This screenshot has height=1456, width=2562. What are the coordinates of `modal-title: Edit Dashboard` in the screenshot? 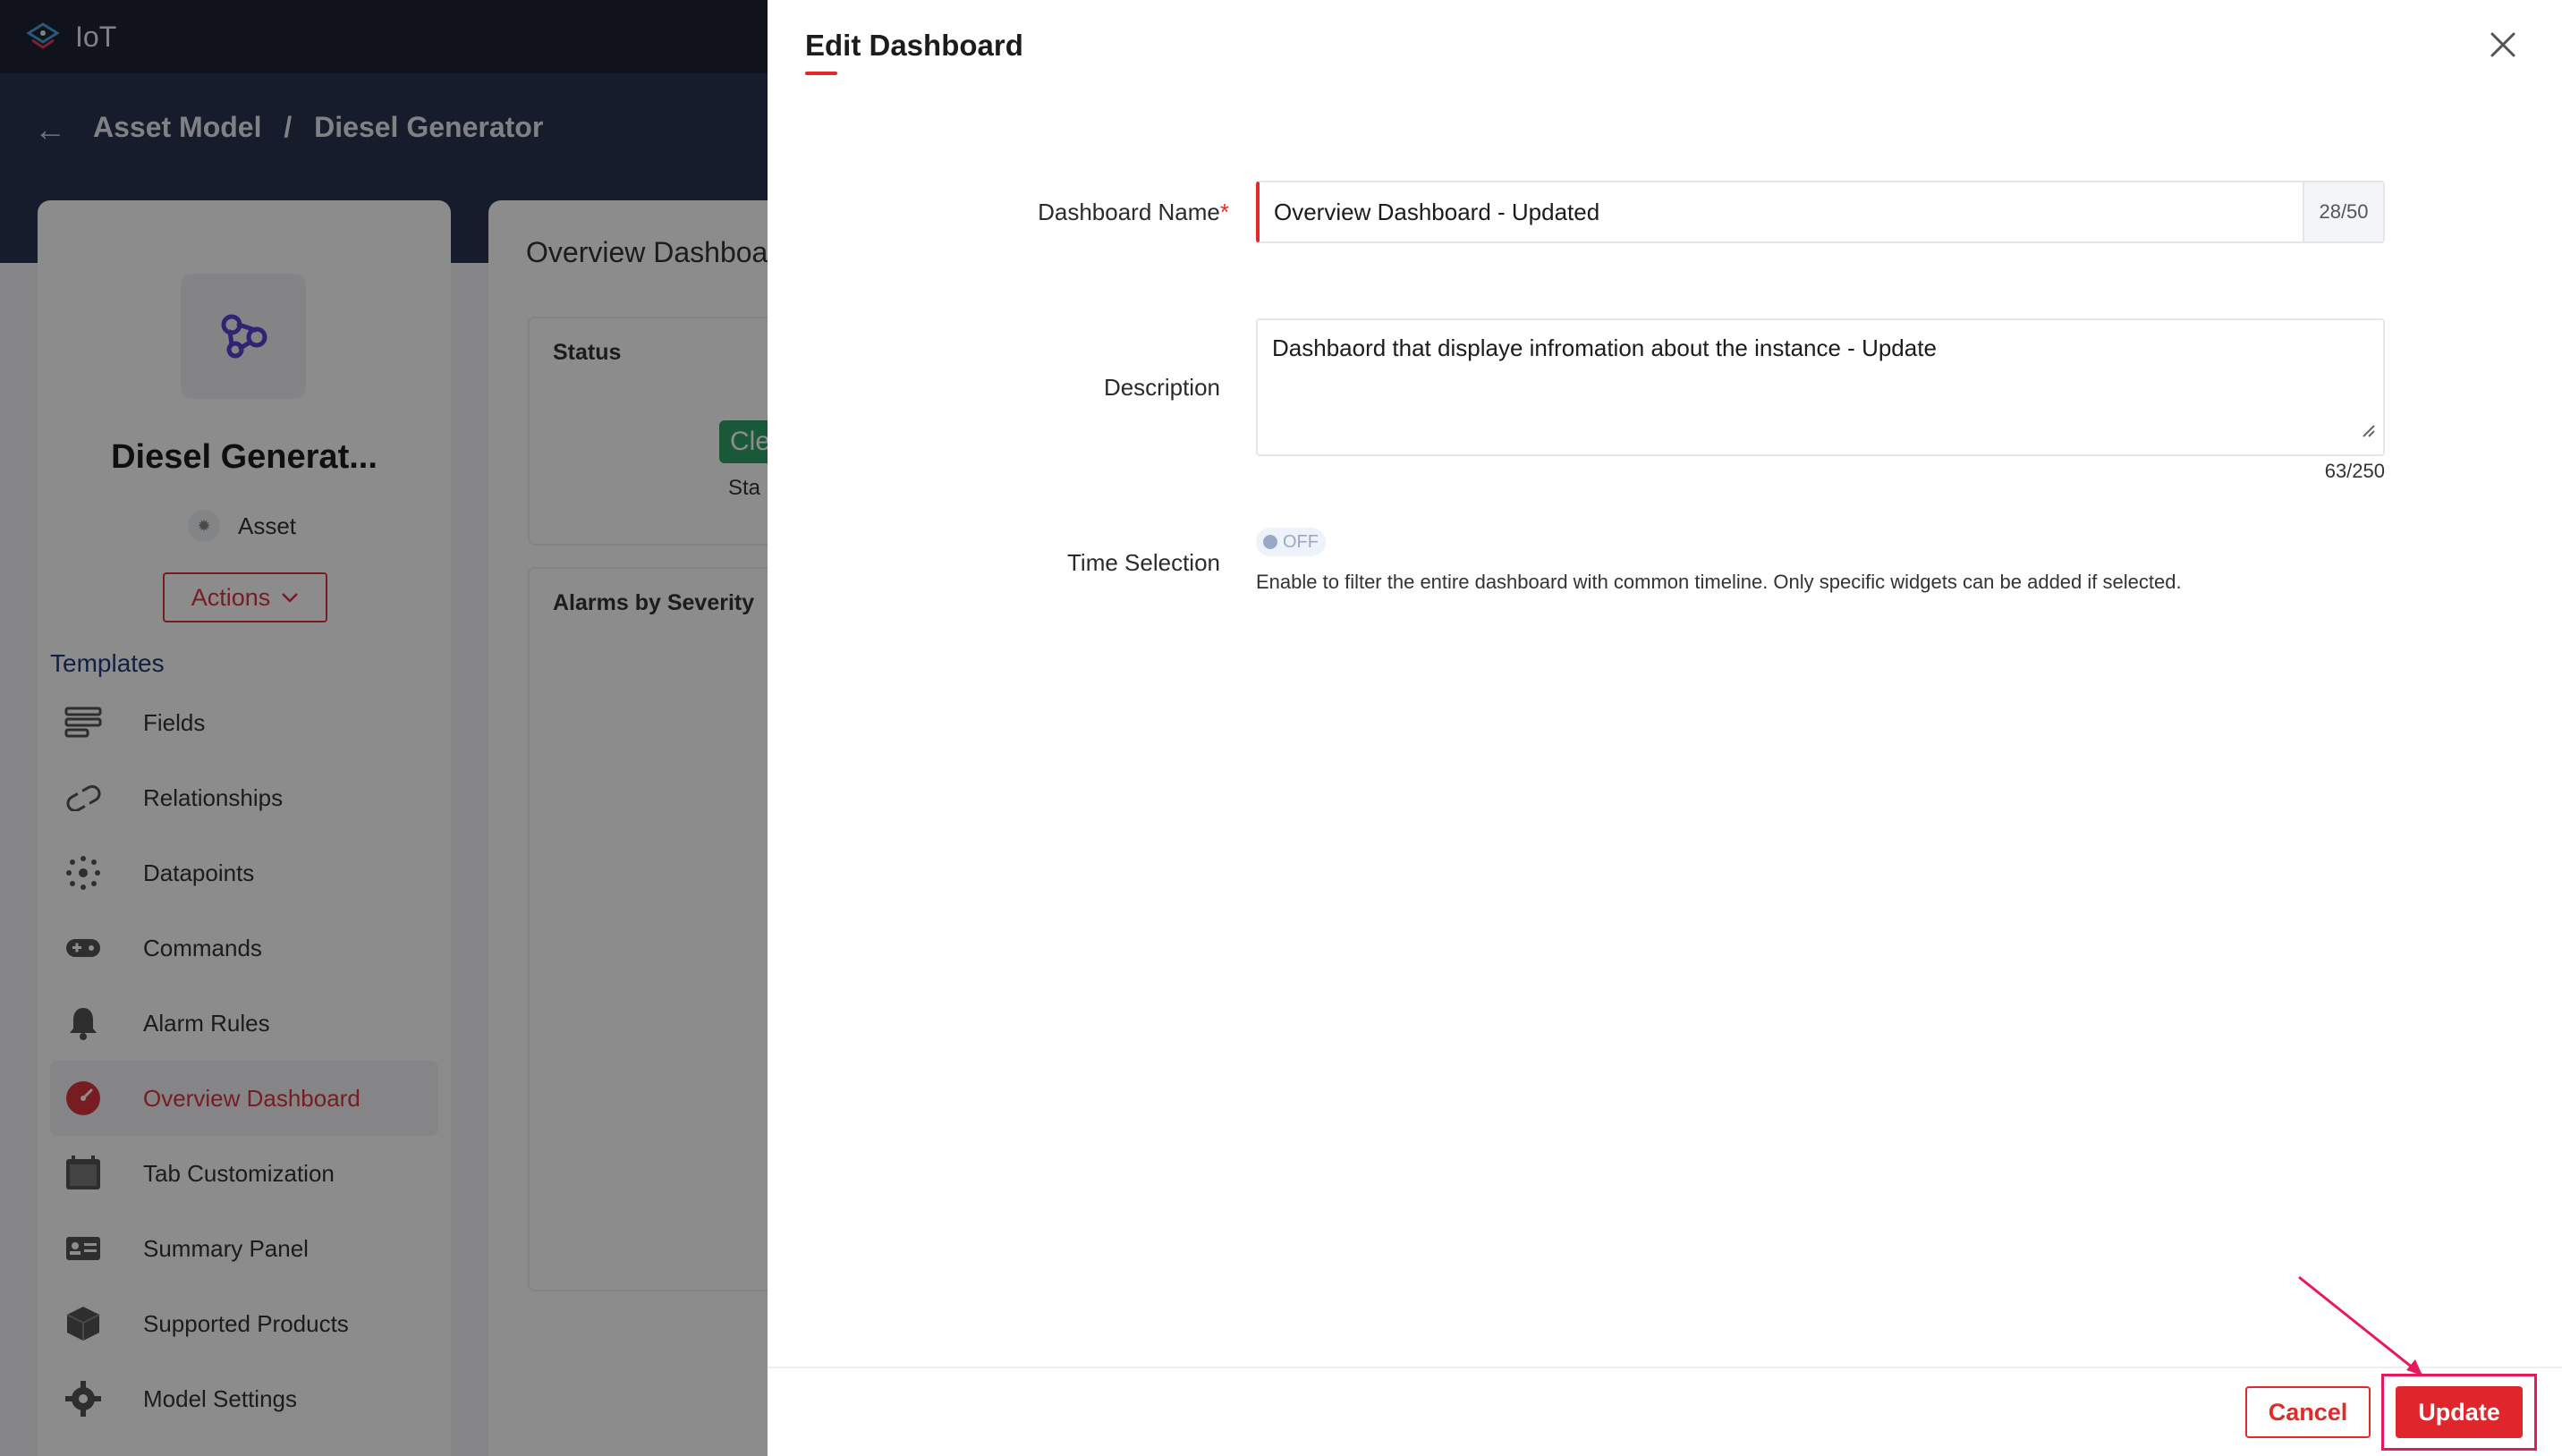 It's located at (914, 45).